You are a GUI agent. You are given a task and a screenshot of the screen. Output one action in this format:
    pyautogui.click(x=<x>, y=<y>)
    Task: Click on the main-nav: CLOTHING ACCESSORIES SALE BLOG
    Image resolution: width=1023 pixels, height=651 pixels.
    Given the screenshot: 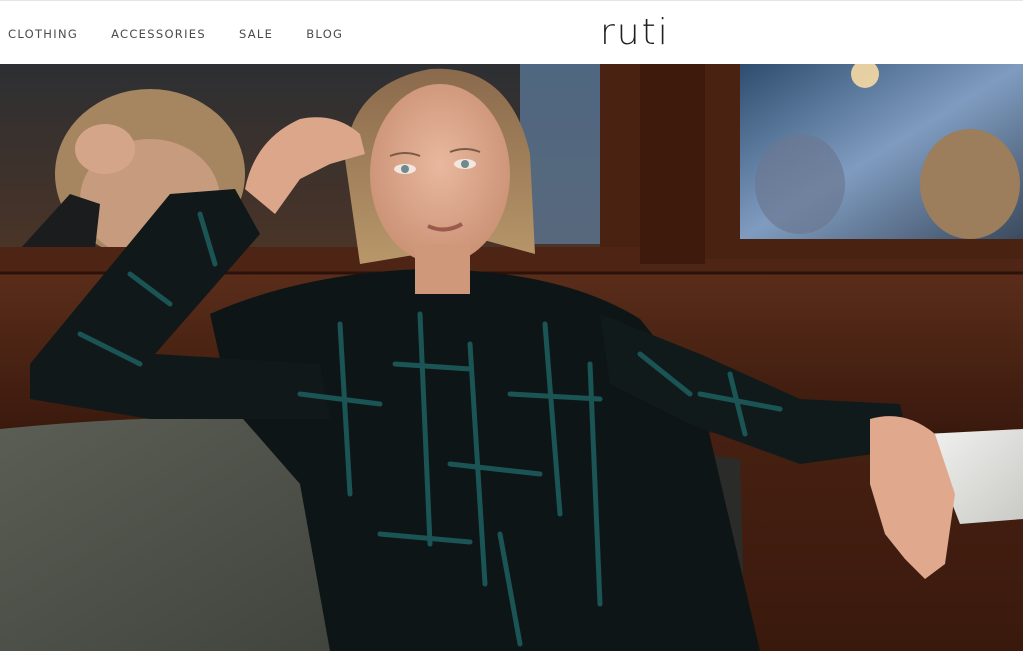 What is the action you would take?
    pyautogui.click(x=192, y=34)
    